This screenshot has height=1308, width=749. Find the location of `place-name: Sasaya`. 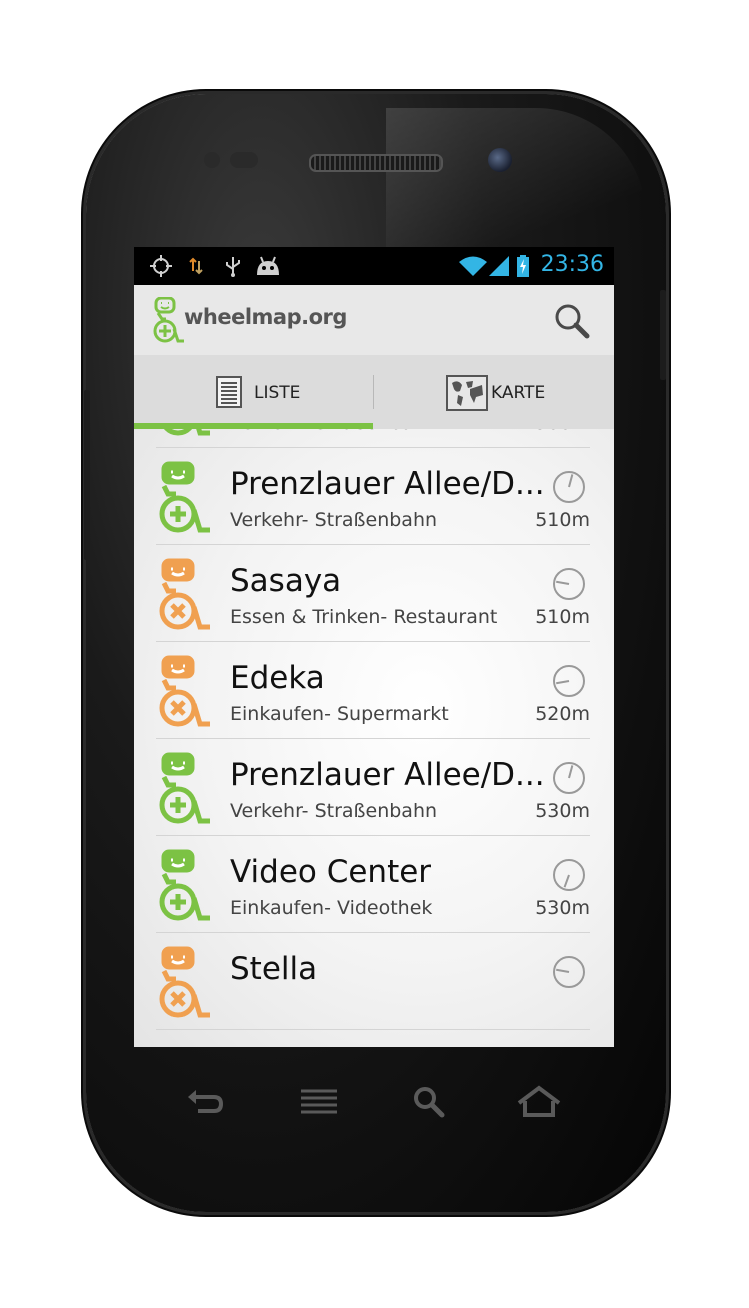

place-name: Sasaya is located at coordinates (286, 581).